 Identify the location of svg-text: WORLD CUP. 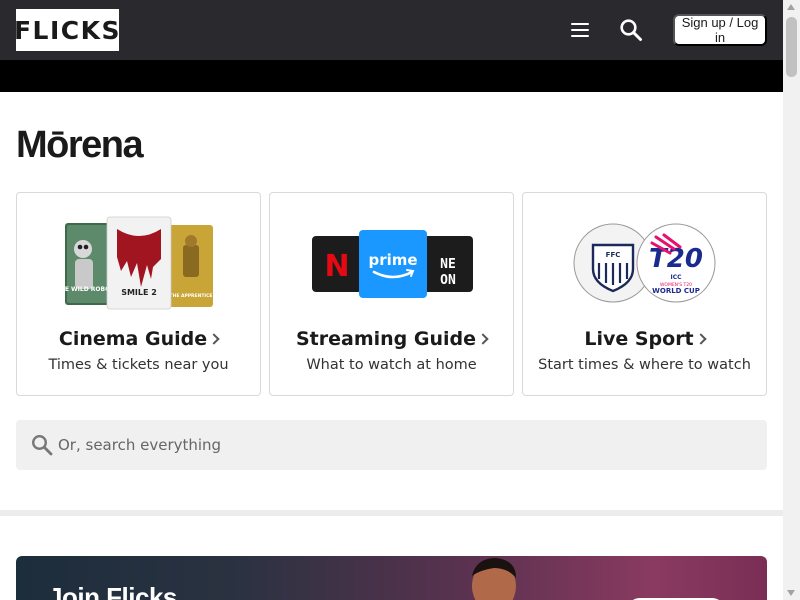
(676, 291).